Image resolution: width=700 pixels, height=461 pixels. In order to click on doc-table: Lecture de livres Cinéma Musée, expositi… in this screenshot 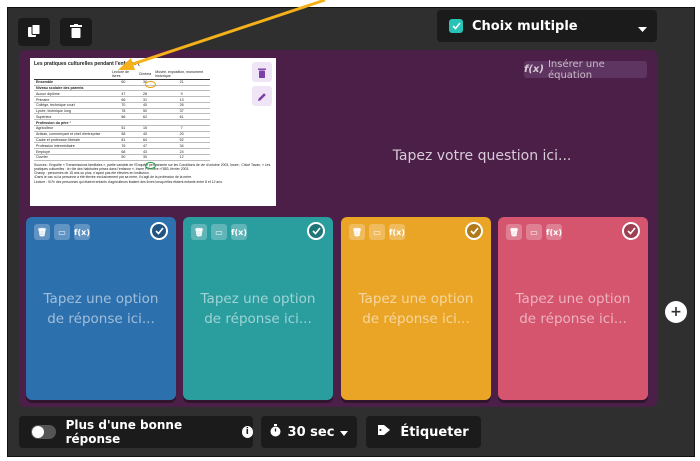, I will do `click(122, 115)`.